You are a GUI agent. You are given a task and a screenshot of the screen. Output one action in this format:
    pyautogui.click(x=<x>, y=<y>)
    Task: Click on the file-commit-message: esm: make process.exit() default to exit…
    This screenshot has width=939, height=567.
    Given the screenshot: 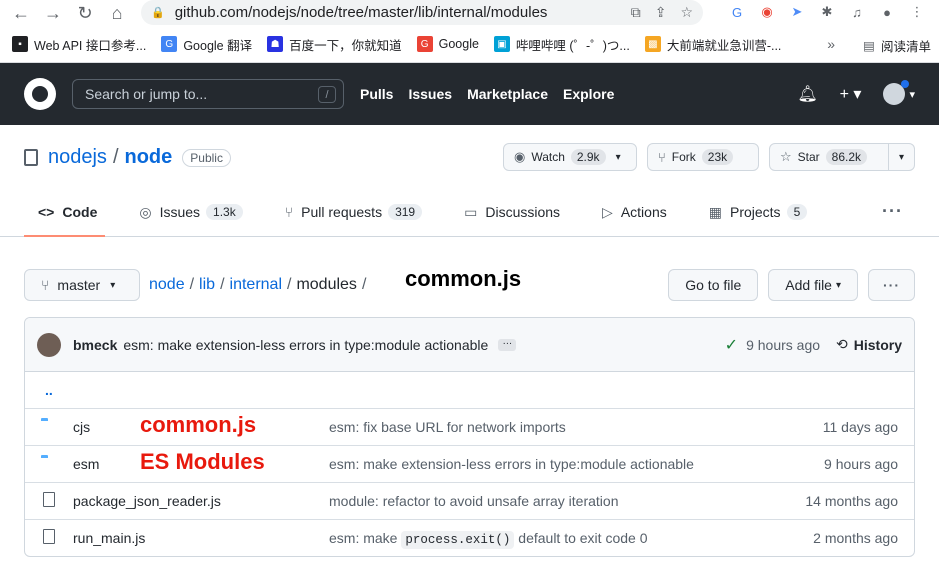 What is the action you would take?
    pyautogui.click(x=488, y=539)
    